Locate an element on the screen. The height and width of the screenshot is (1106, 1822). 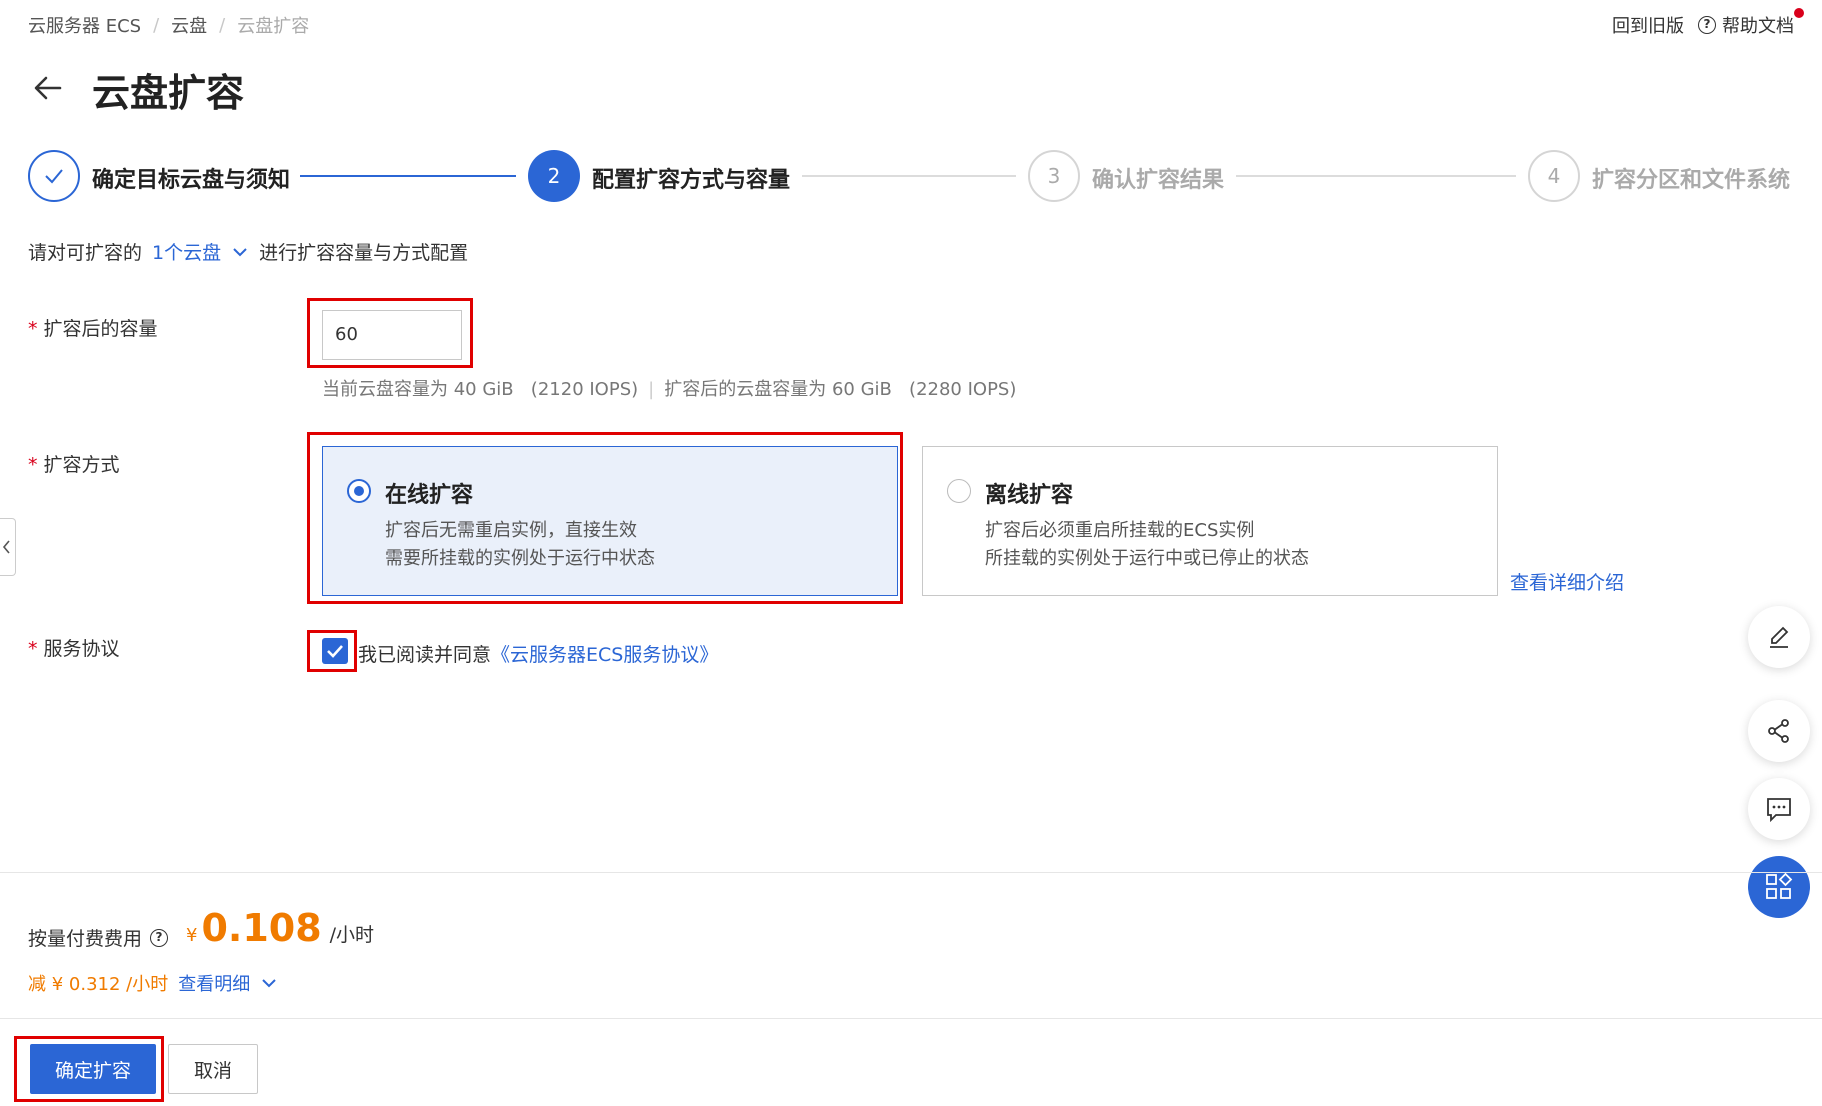
sidebar-collapse-tab is located at coordinates (8, 547).